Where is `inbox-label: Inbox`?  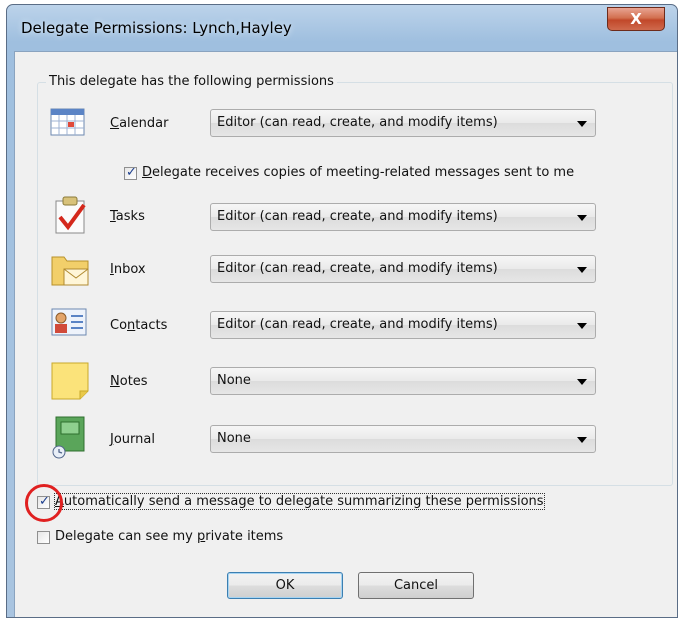 inbox-label: Inbox is located at coordinates (128, 269).